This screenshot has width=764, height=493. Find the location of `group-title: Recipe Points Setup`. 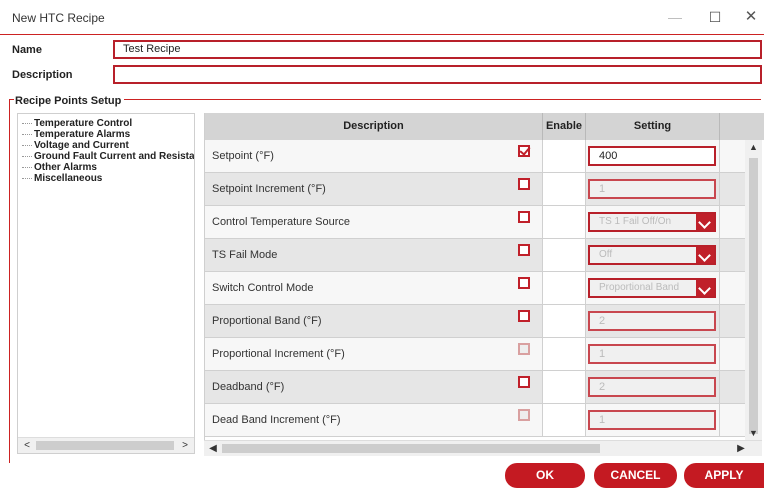

group-title: Recipe Points Setup is located at coordinates (69, 101).